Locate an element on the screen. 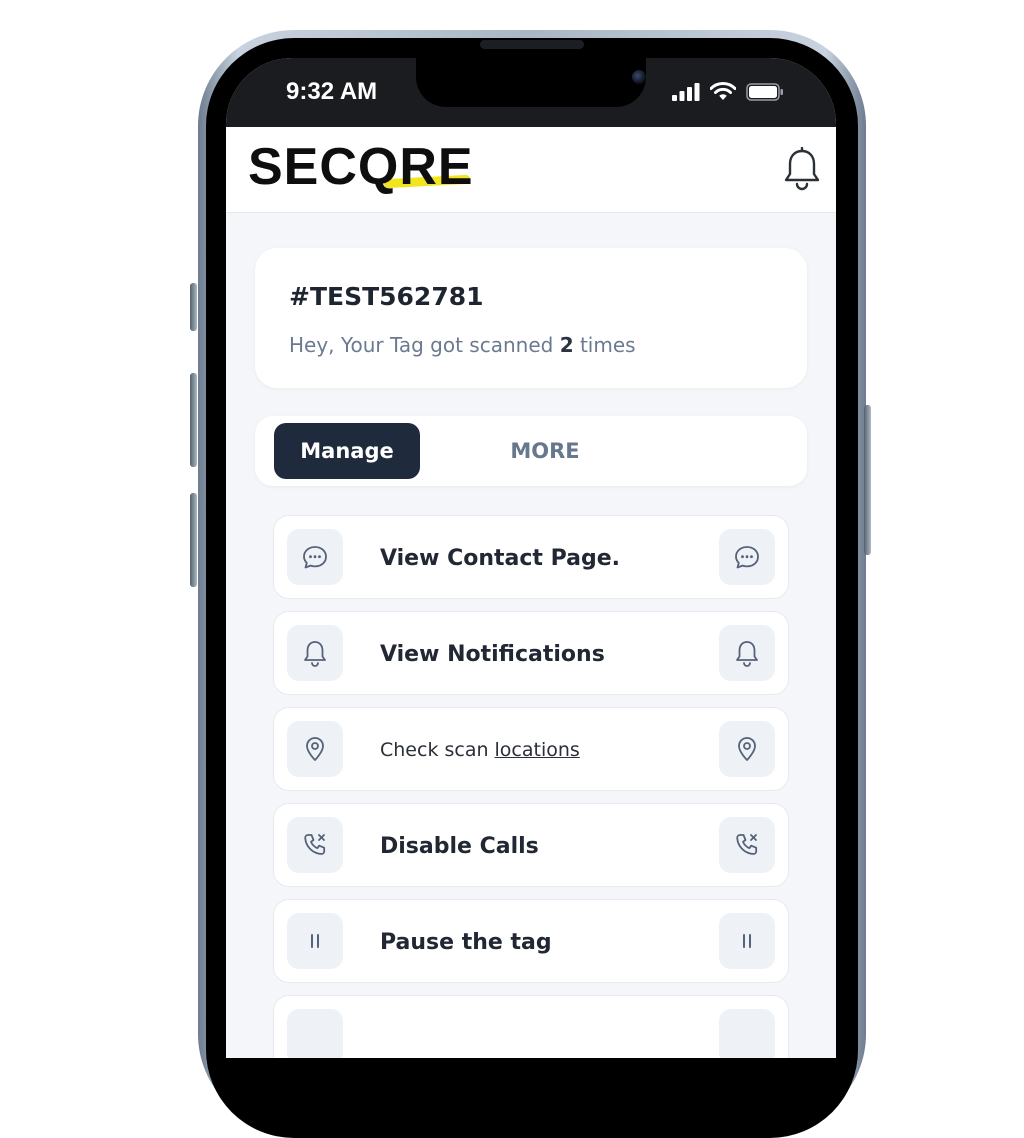  locations-link: locations is located at coordinates (537, 750).